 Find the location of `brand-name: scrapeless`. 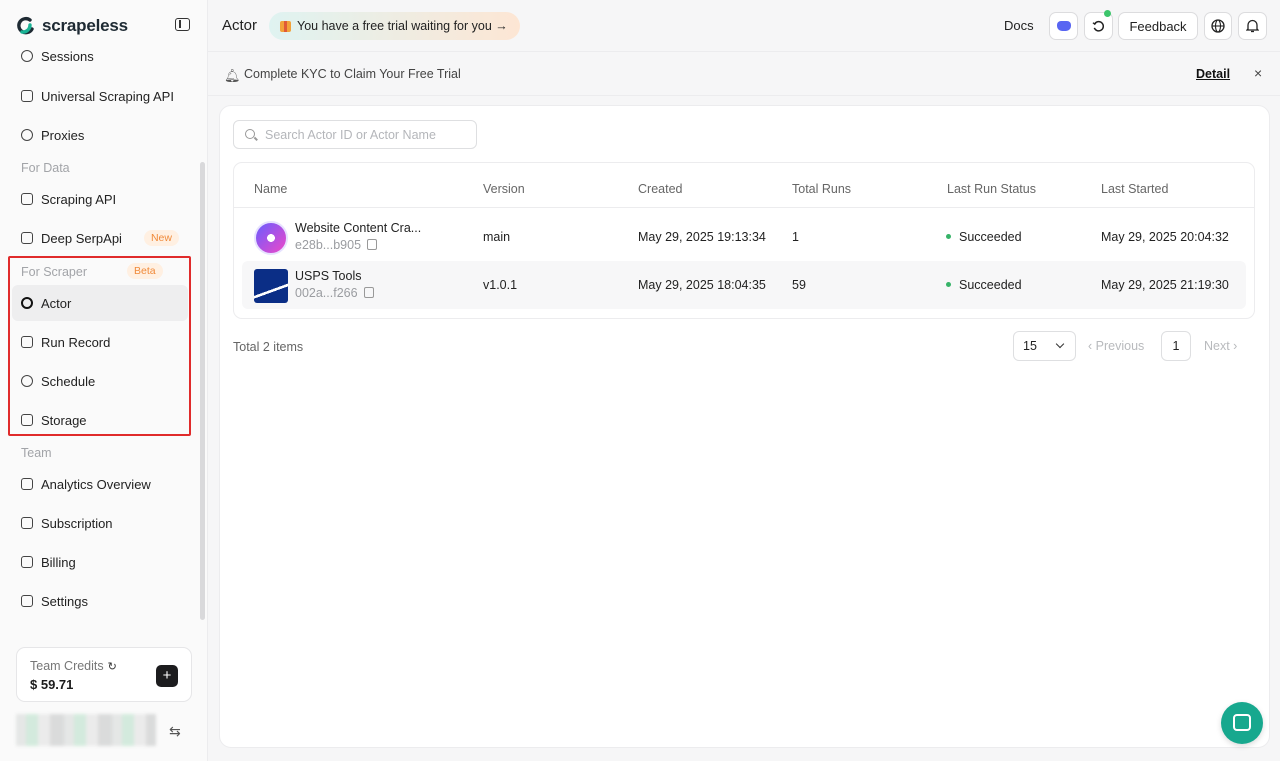

brand-name: scrapeless is located at coordinates (85, 25).